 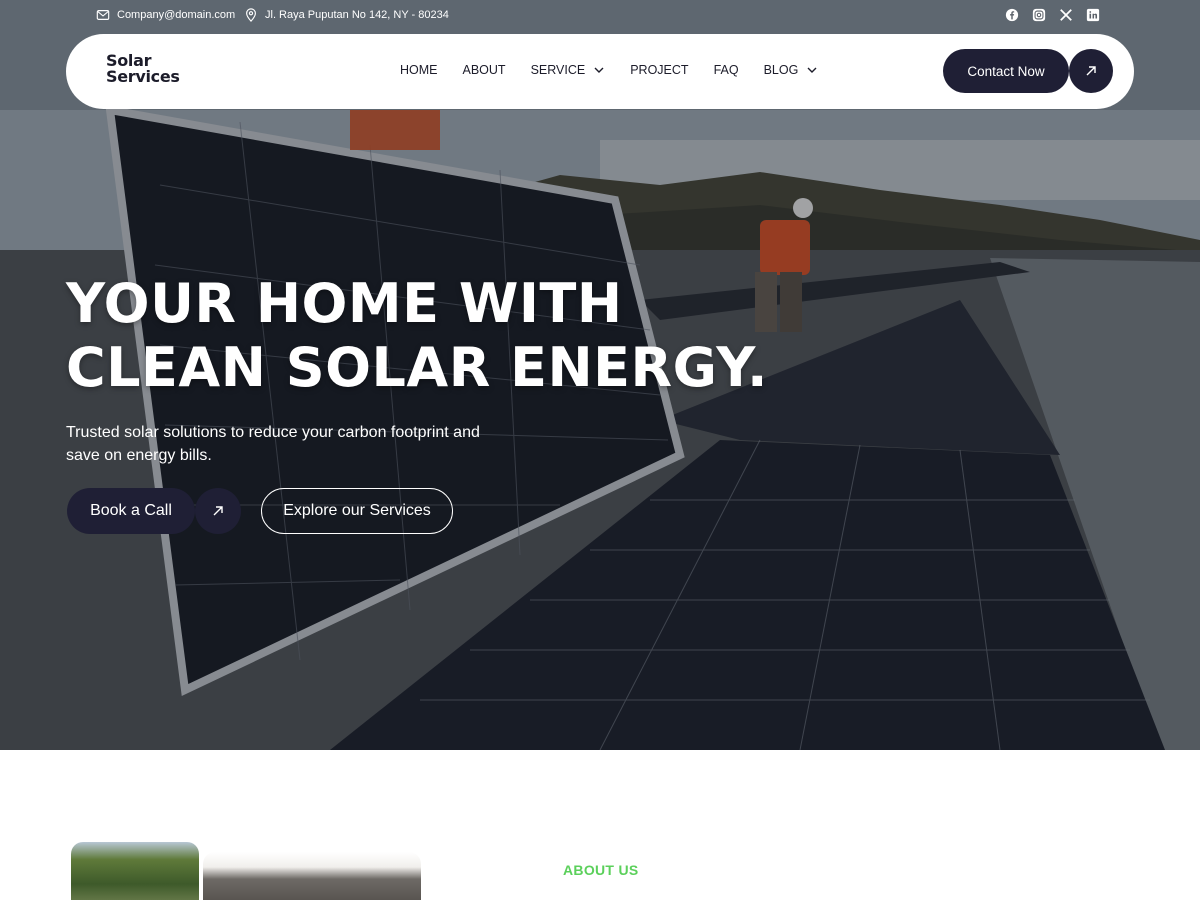 What do you see at coordinates (781, 70) in the screenshot?
I see `nav-label-blog: BLOG` at bounding box center [781, 70].